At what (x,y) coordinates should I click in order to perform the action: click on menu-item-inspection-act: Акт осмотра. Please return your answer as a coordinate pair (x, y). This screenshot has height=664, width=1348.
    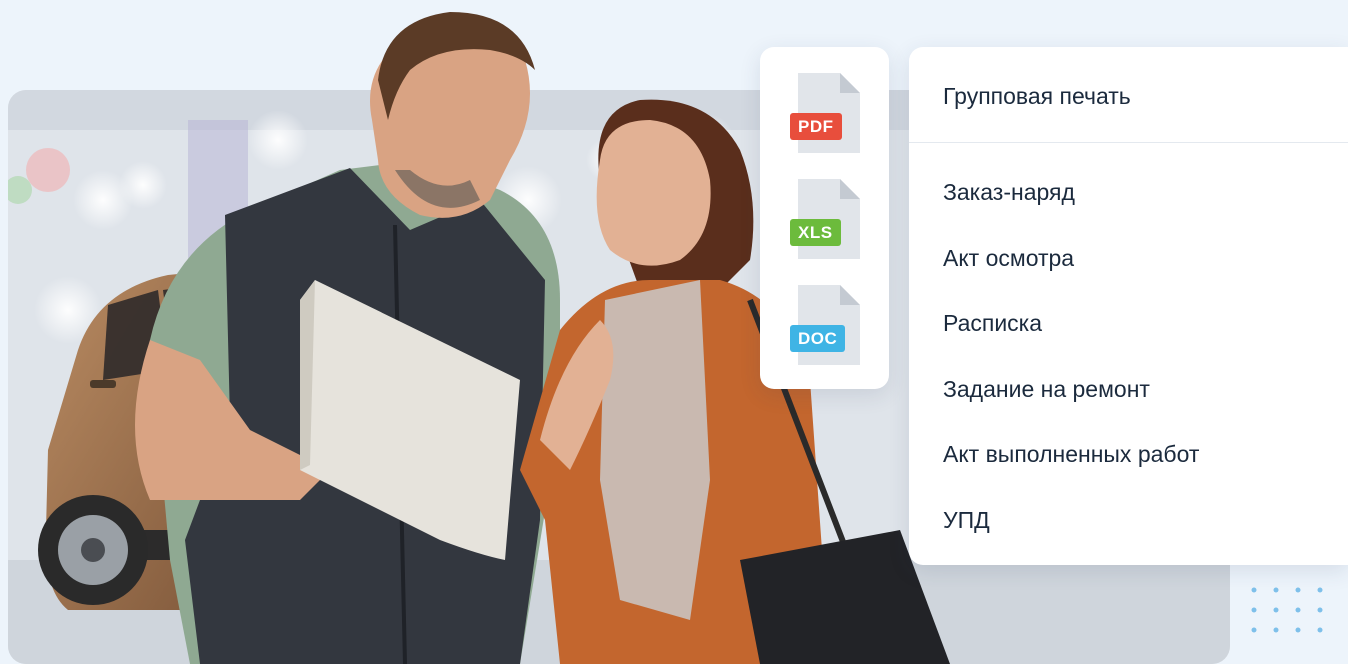
    Looking at the image, I should click on (1128, 268).